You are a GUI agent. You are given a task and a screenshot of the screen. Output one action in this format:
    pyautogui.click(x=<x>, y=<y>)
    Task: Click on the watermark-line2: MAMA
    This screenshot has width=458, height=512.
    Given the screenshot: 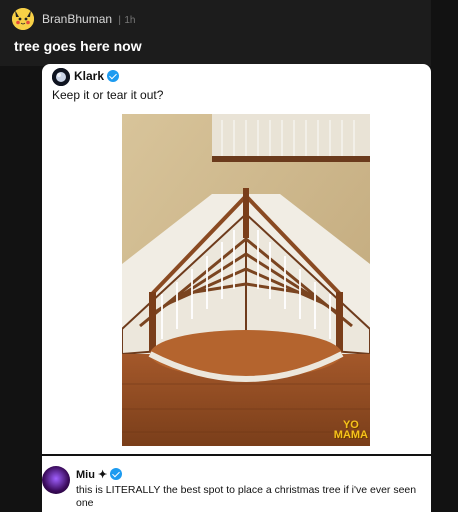 What is the action you would take?
    pyautogui.click(x=350, y=435)
    